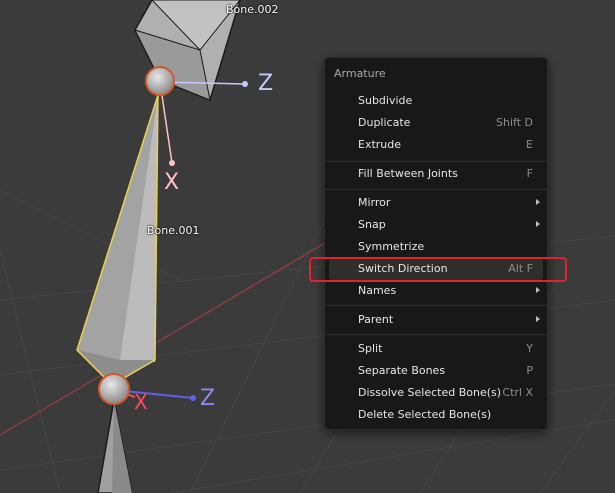 The width and height of the screenshot is (615, 493). Describe the element at coordinates (372, 224) in the screenshot. I see `menu-item-label: Snap` at that location.